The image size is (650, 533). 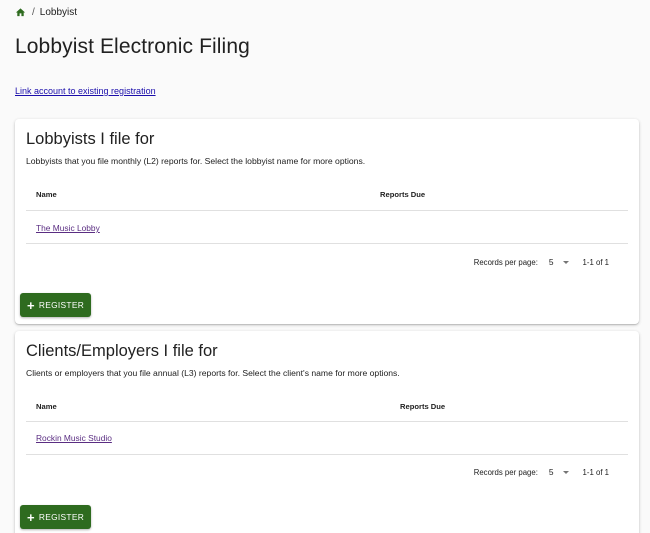 What do you see at coordinates (20, 12) in the screenshot?
I see `home-icon` at bounding box center [20, 12].